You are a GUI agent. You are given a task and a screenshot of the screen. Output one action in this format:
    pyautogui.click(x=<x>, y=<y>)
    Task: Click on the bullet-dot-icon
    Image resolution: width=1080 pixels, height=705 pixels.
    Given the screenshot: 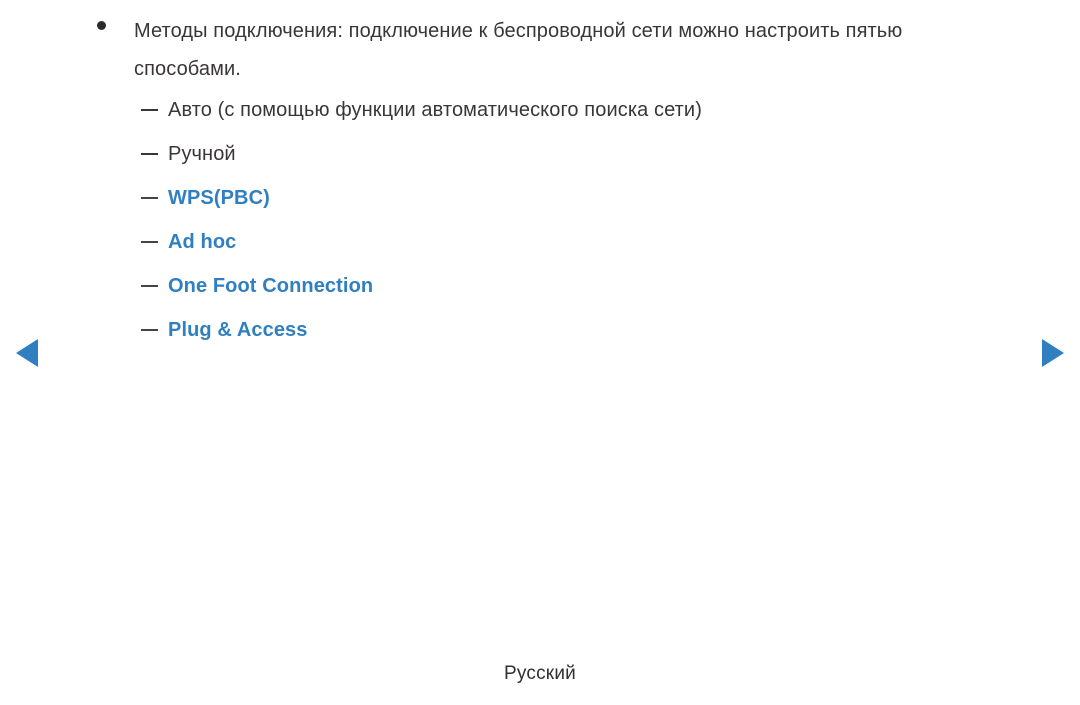 What is the action you would take?
    pyautogui.click(x=101, y=25)
    